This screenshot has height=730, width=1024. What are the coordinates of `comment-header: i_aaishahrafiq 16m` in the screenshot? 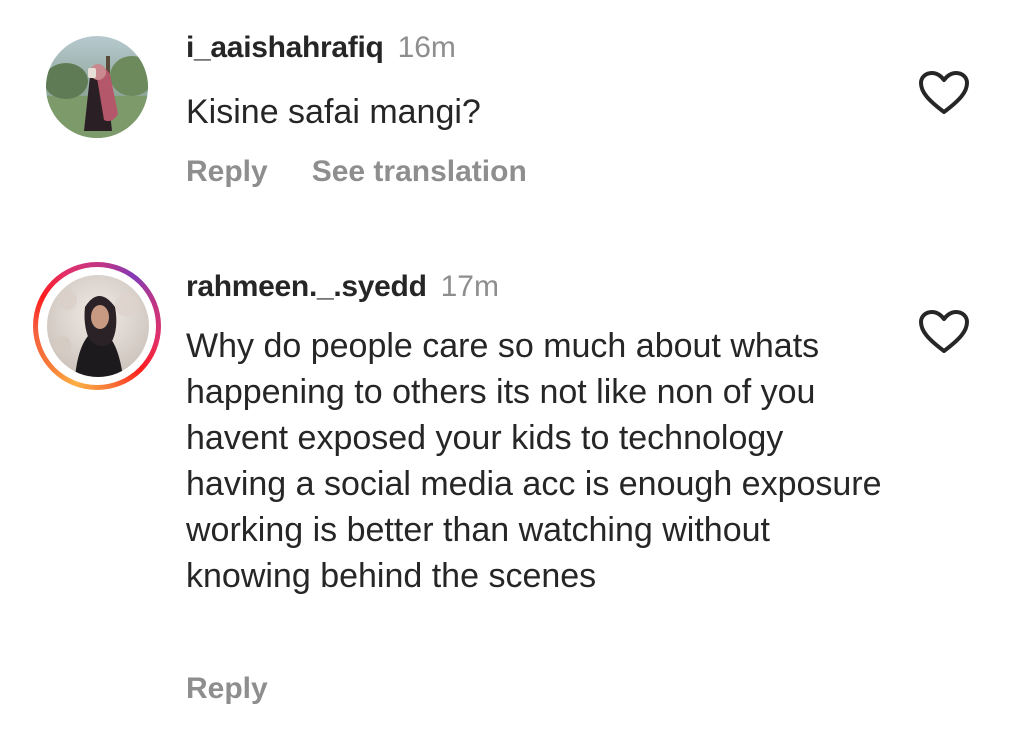 It's located at (321, 48).